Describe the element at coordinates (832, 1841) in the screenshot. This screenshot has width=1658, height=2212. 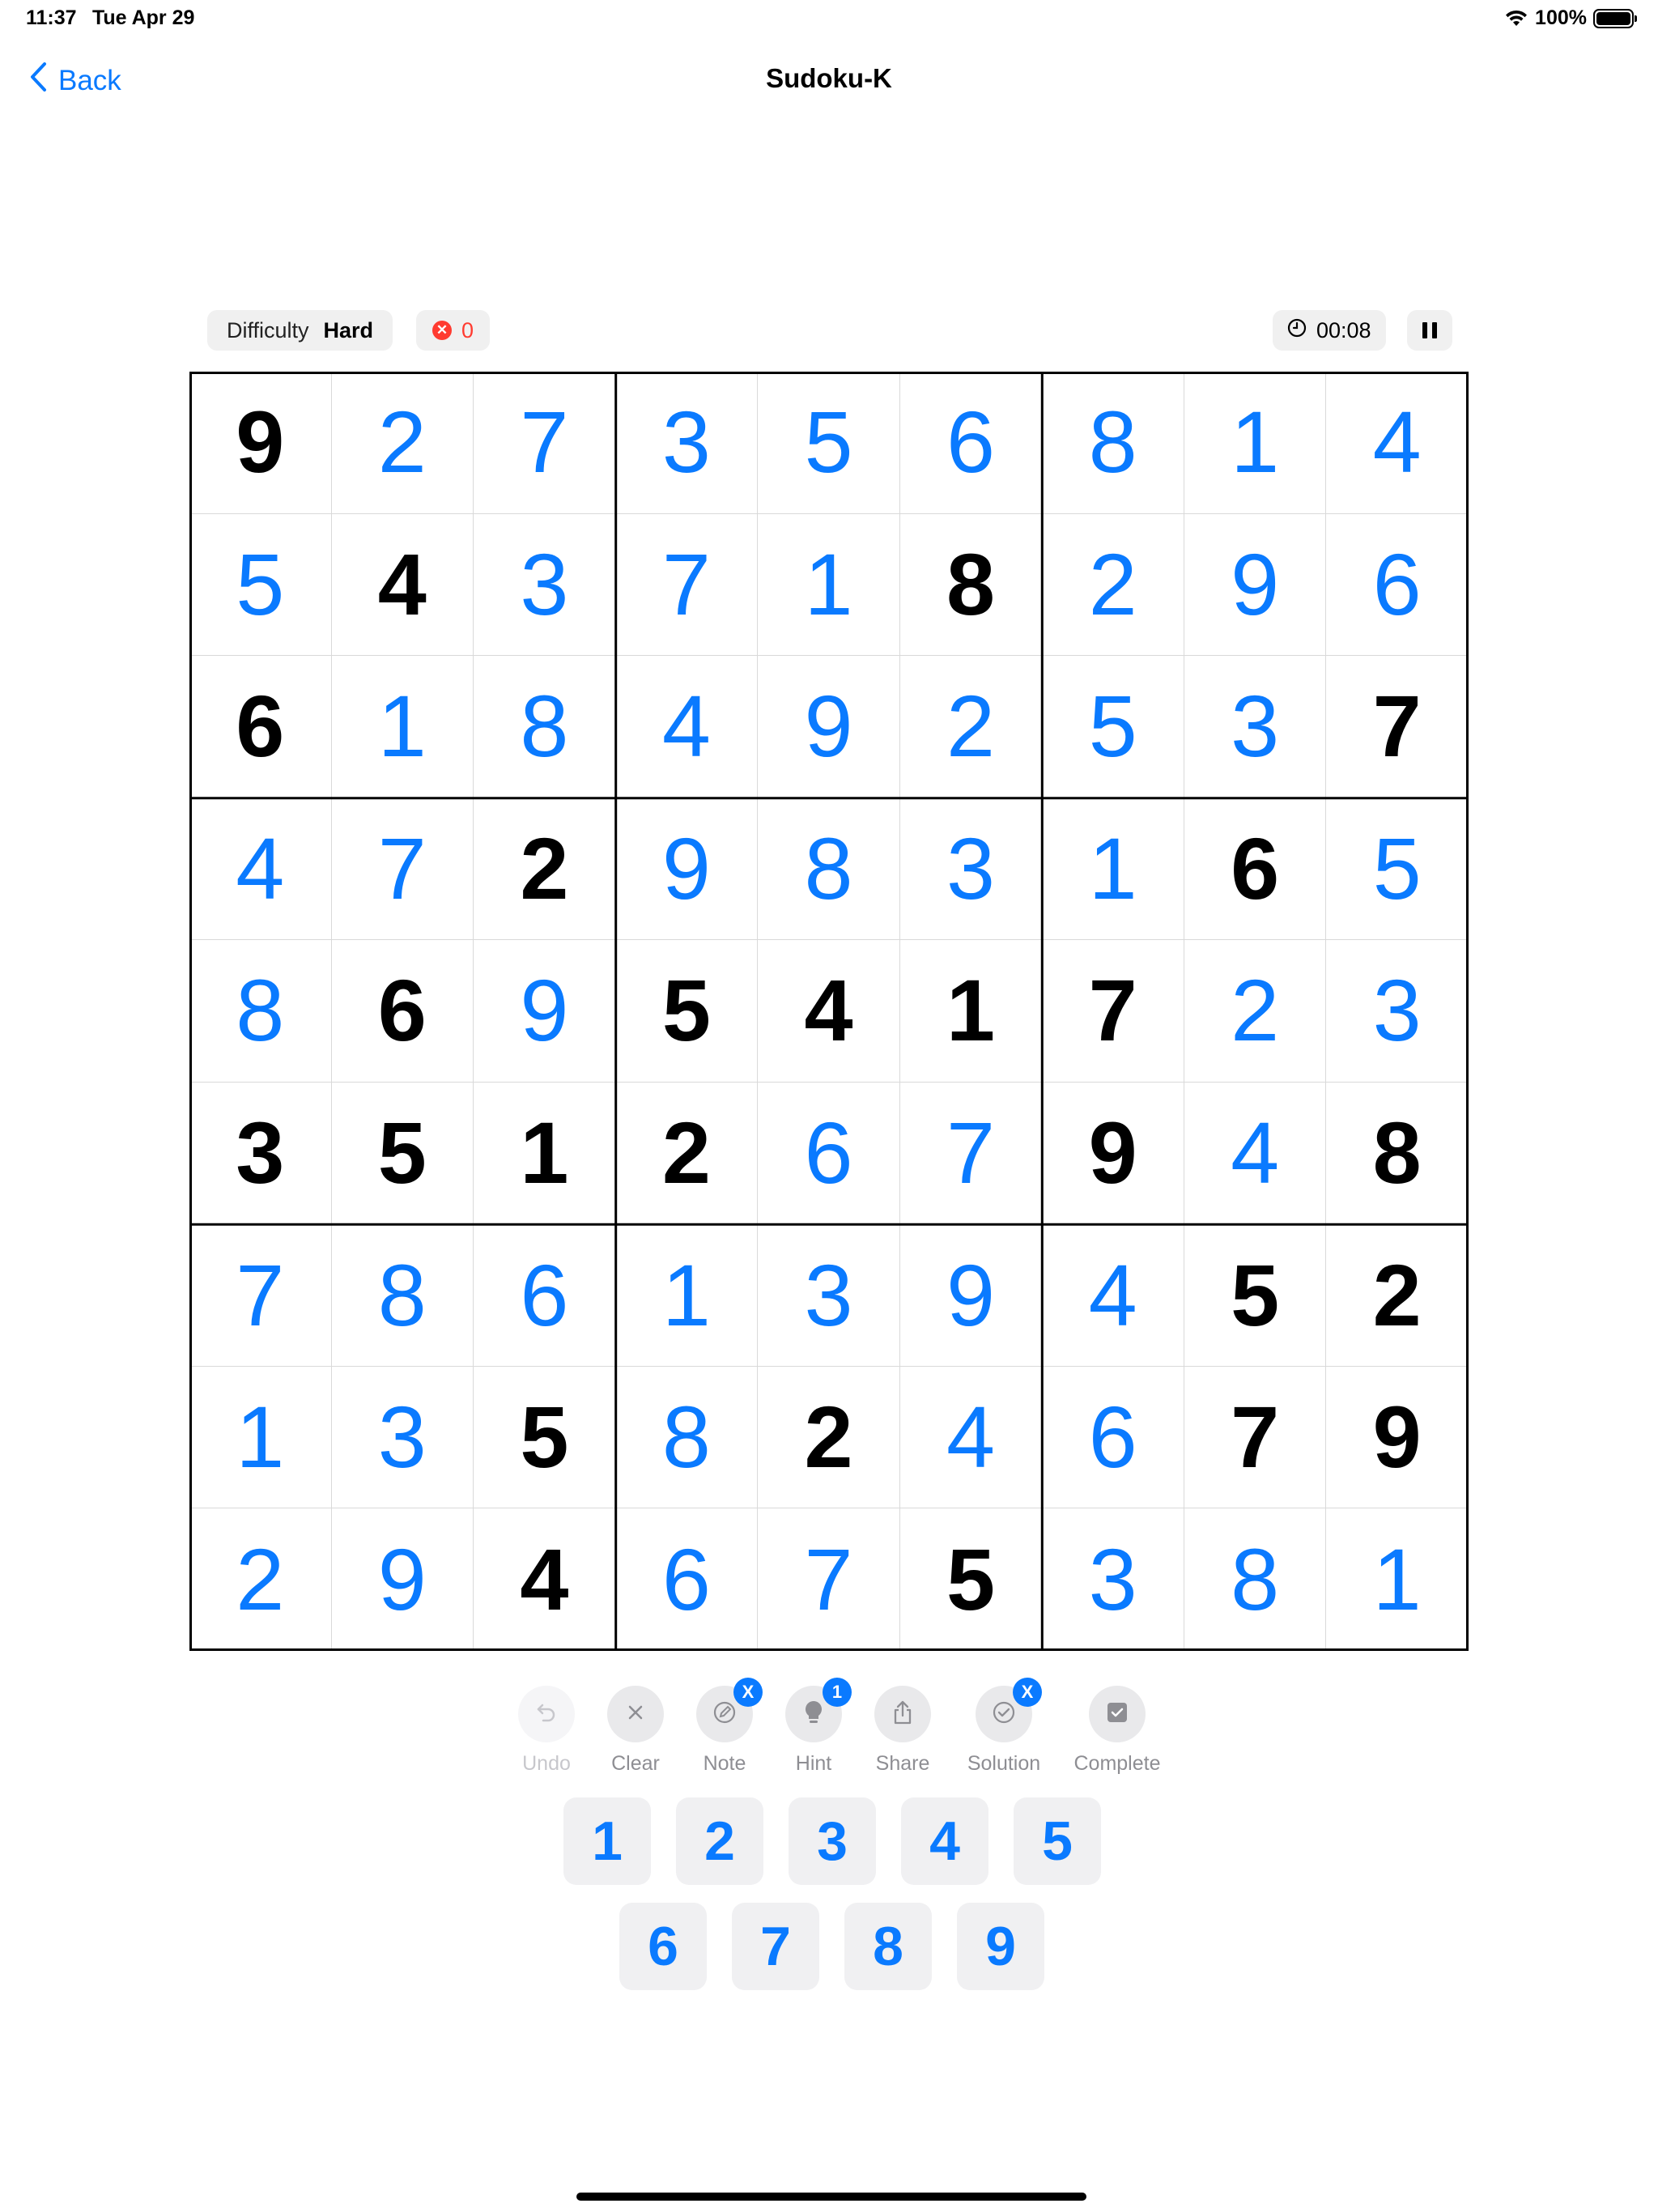
I see `key-3: 3` at that location.